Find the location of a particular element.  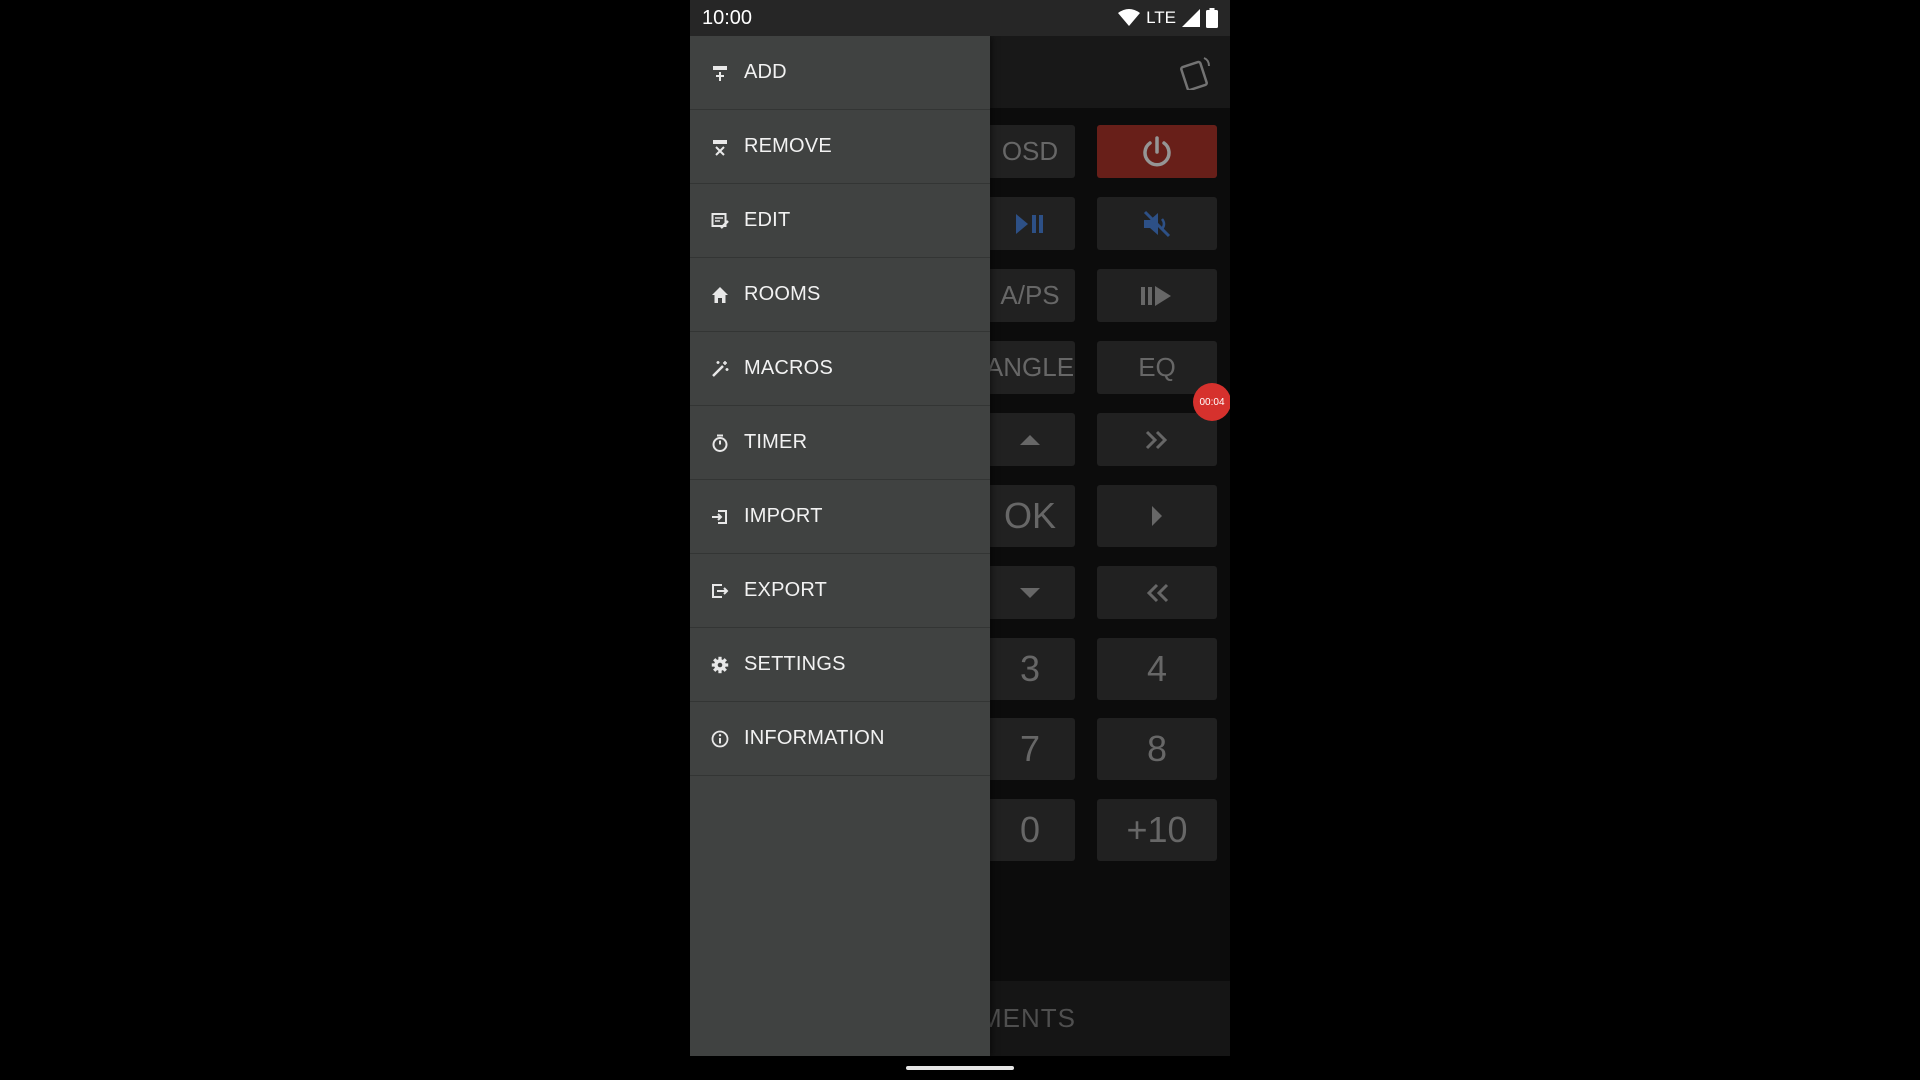

remove-remote-icon is located at coordinates (720, 147).